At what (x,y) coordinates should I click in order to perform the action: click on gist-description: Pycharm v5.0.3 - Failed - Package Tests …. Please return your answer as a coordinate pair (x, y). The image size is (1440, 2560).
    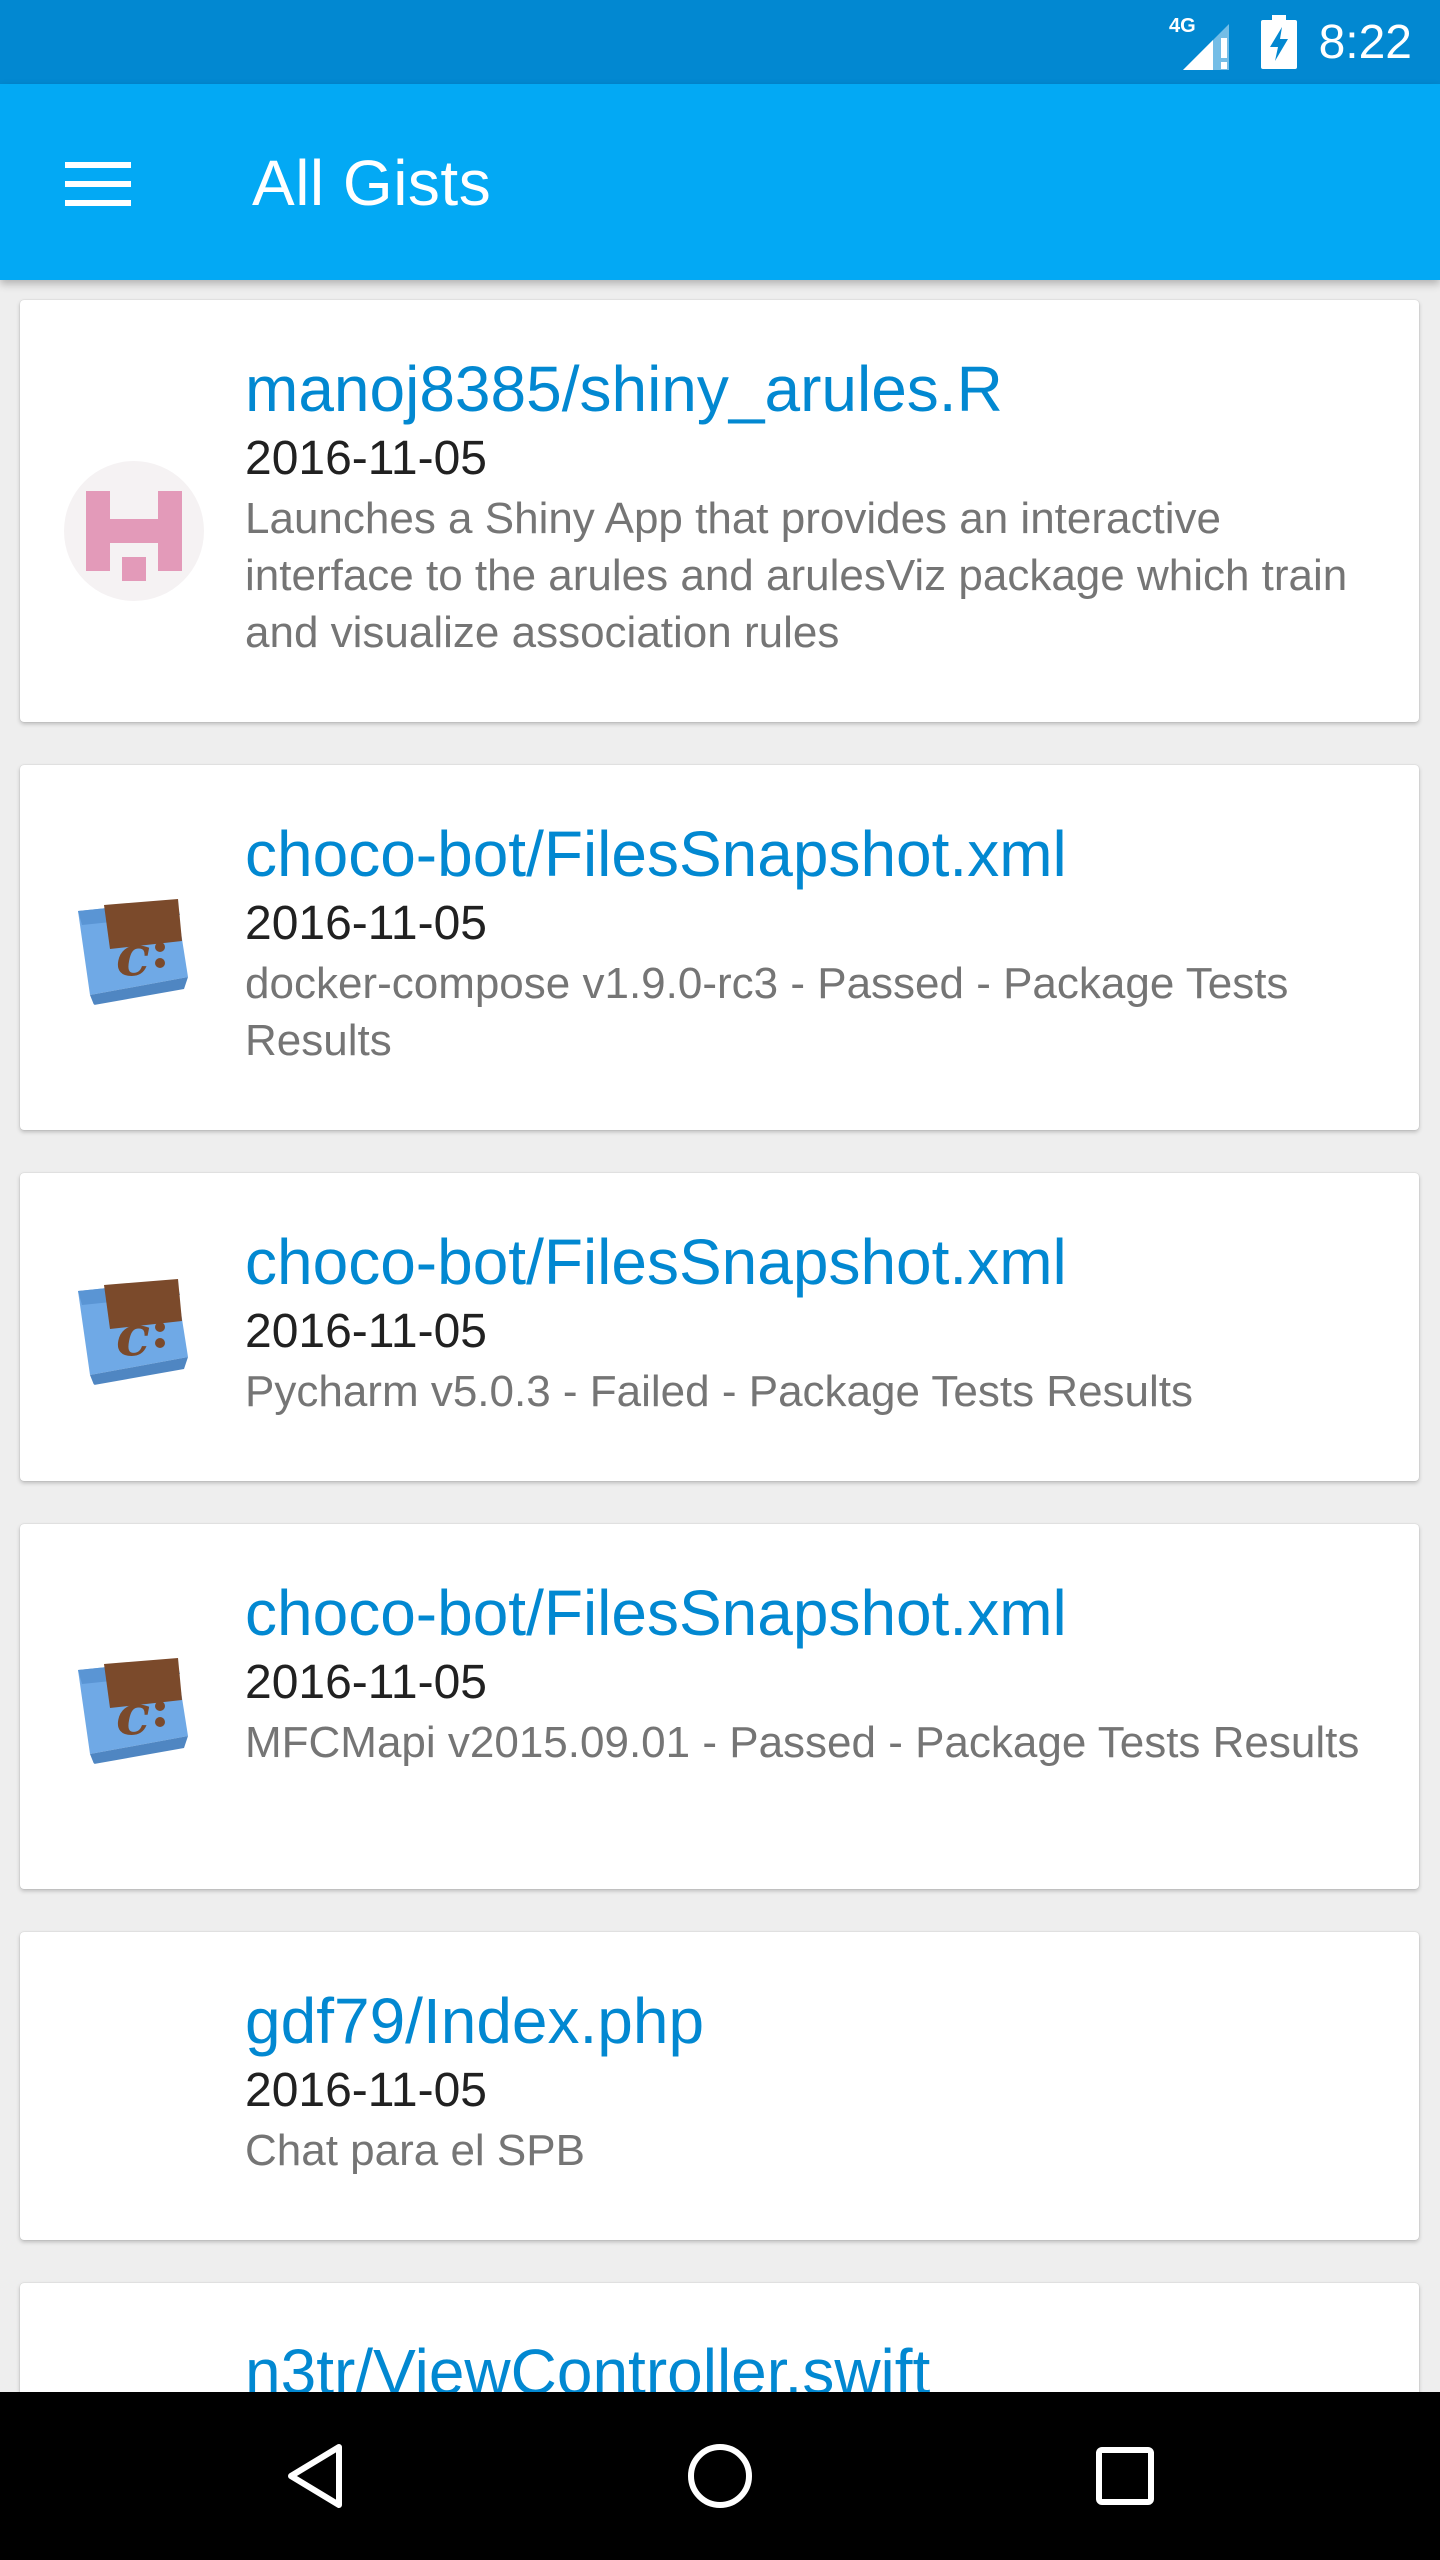
    Looking at the image, I should click on (719, 1391).